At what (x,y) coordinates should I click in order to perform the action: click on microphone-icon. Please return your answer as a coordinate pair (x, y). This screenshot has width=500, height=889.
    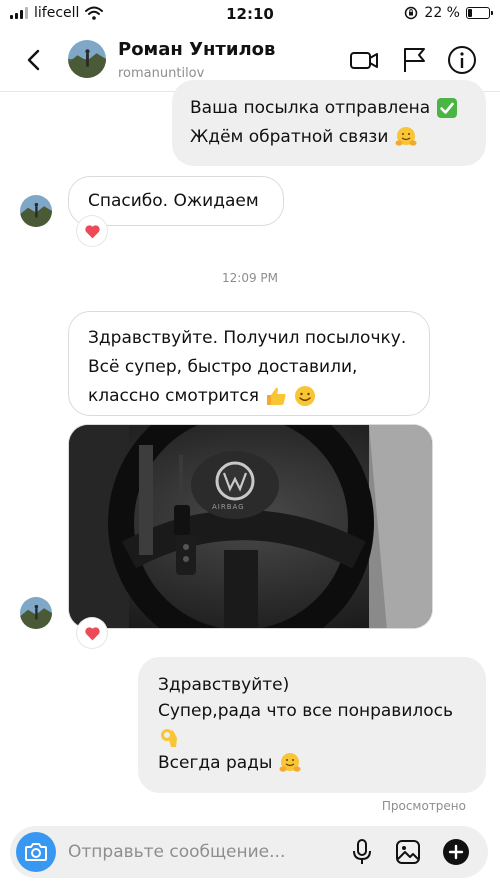
    Looking at the image, I should click on (362, 851).